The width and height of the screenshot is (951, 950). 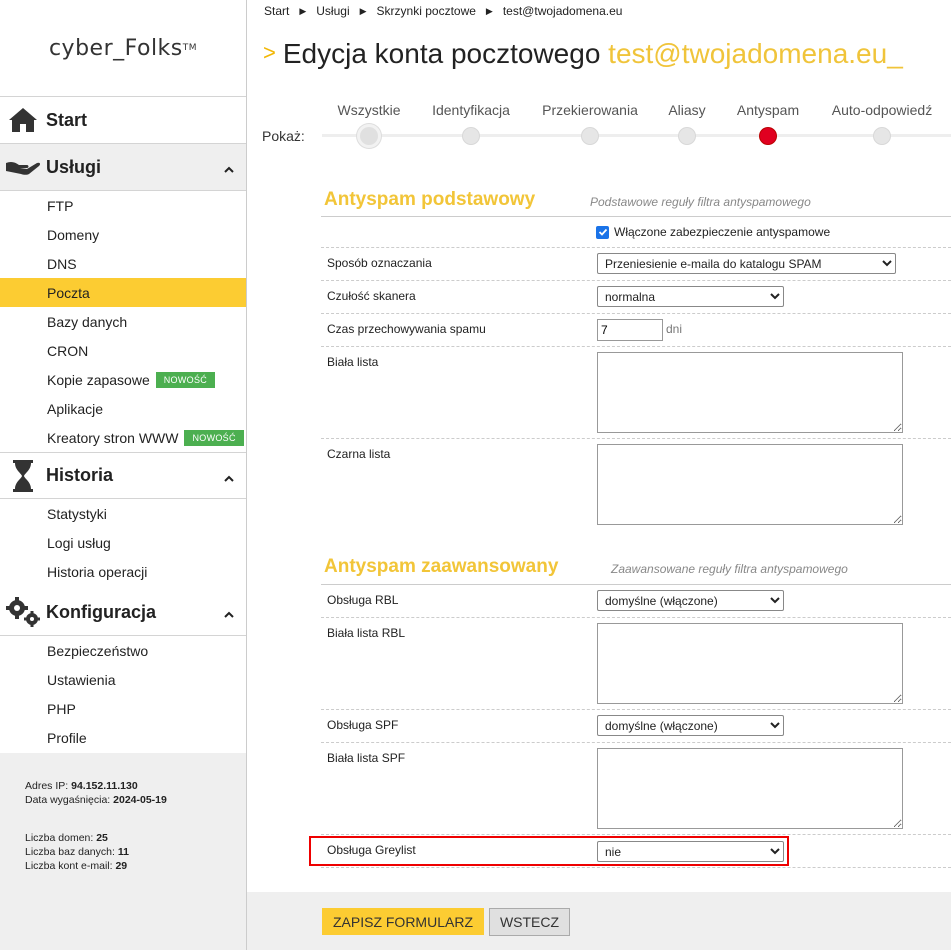 I want to click on sidebar-item-cron: CRON, so click(x=123, y=350).